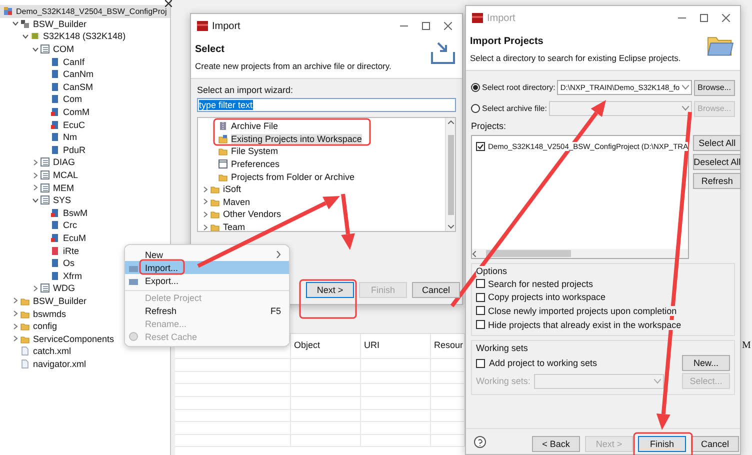  What do you see at coordinates (321, 164) in the screenshot?
I see `wizard-item: Preferences` at bounding box center [321, 164].